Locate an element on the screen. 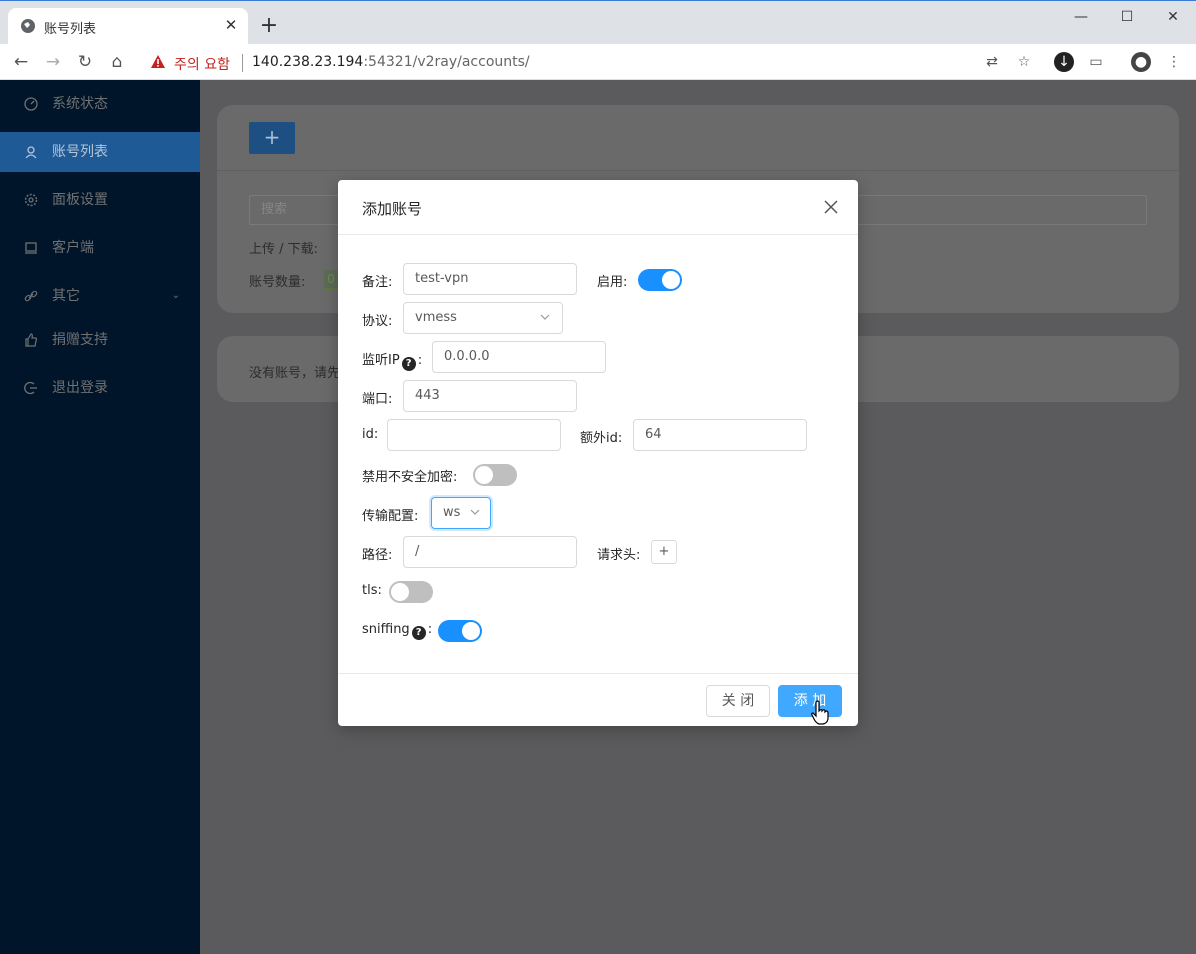 Image resolution: width=1196 pixels, height=954 pixels. close-icon is located at coordinates (831, 207).